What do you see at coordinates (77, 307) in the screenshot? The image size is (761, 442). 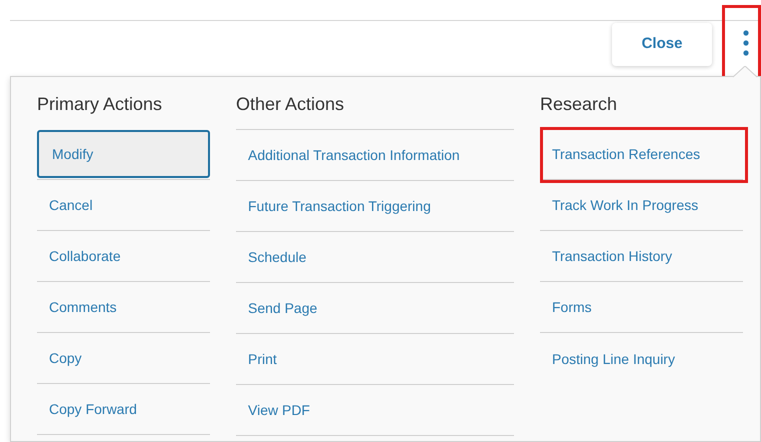 I see `menu-item: Comments` at bounding box center [77, 307].